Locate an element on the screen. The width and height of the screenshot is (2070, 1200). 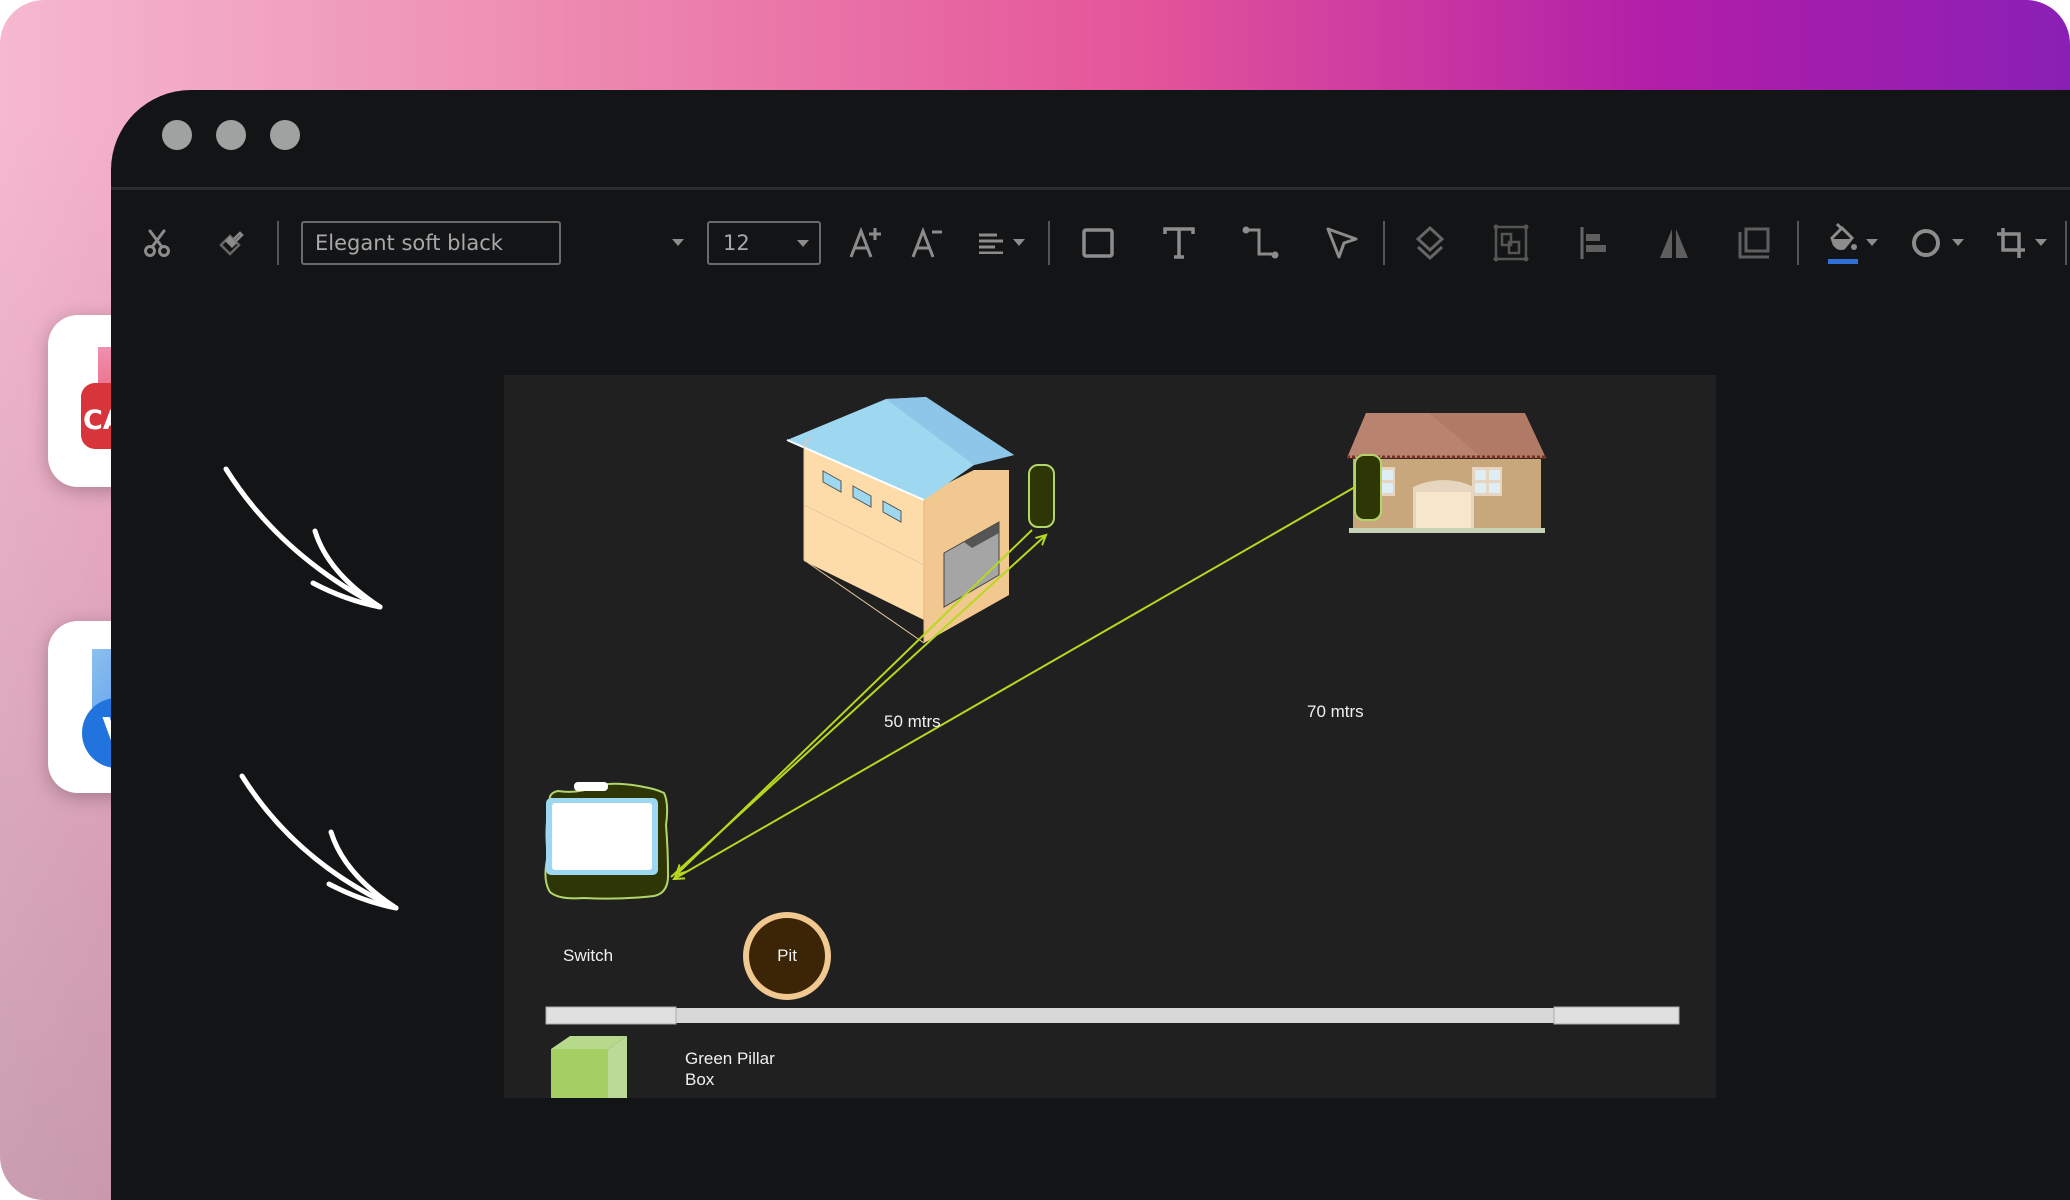
increase-font-button is located at coordinates (866, 242).